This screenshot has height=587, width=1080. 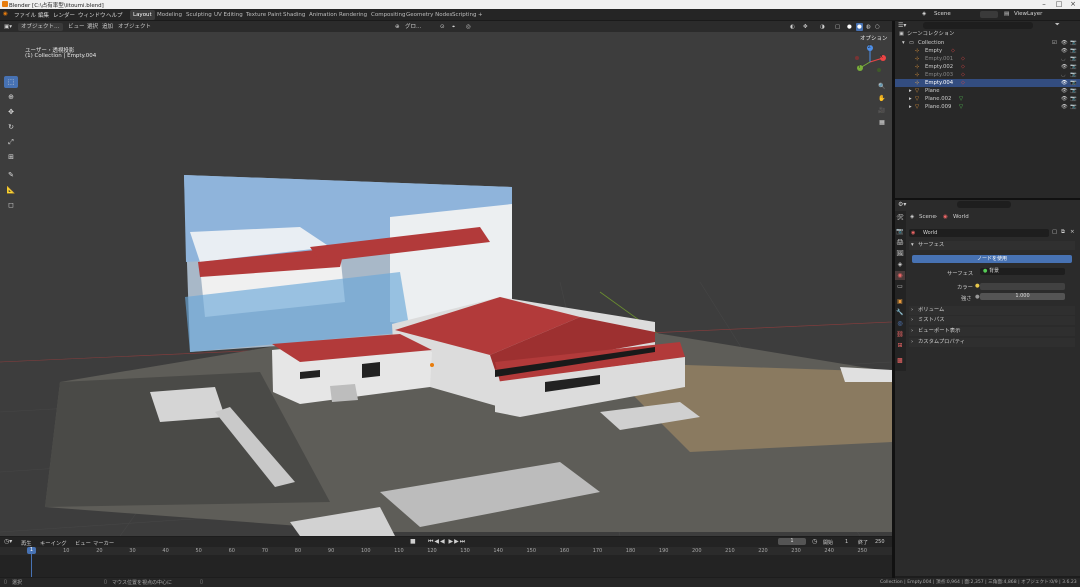 What do you see at coordinates (978, 25) in the screenshot?
I see `outliner-search-input` at bounding box center [978, 25].